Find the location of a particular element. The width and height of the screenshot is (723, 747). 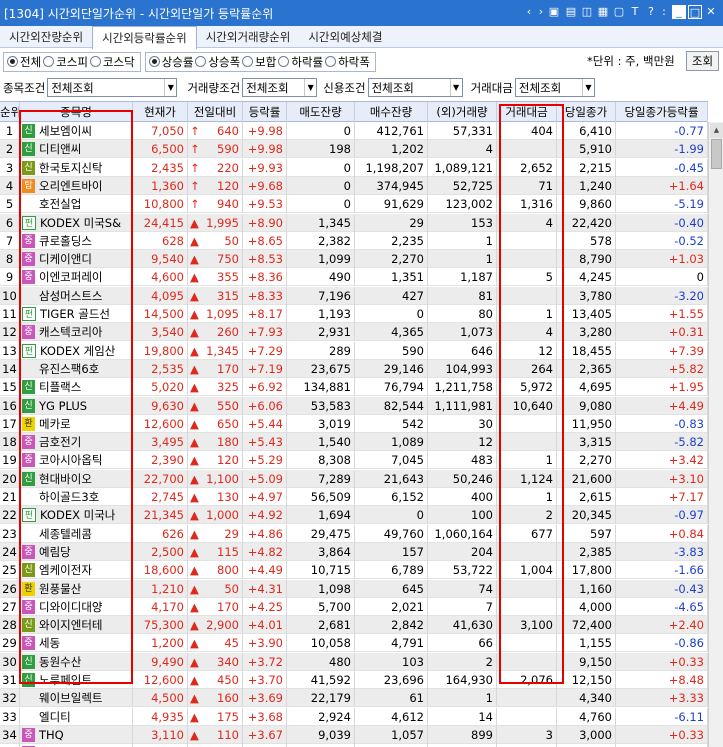

screen-icon: ▣ is located at coordinates (554, 12).